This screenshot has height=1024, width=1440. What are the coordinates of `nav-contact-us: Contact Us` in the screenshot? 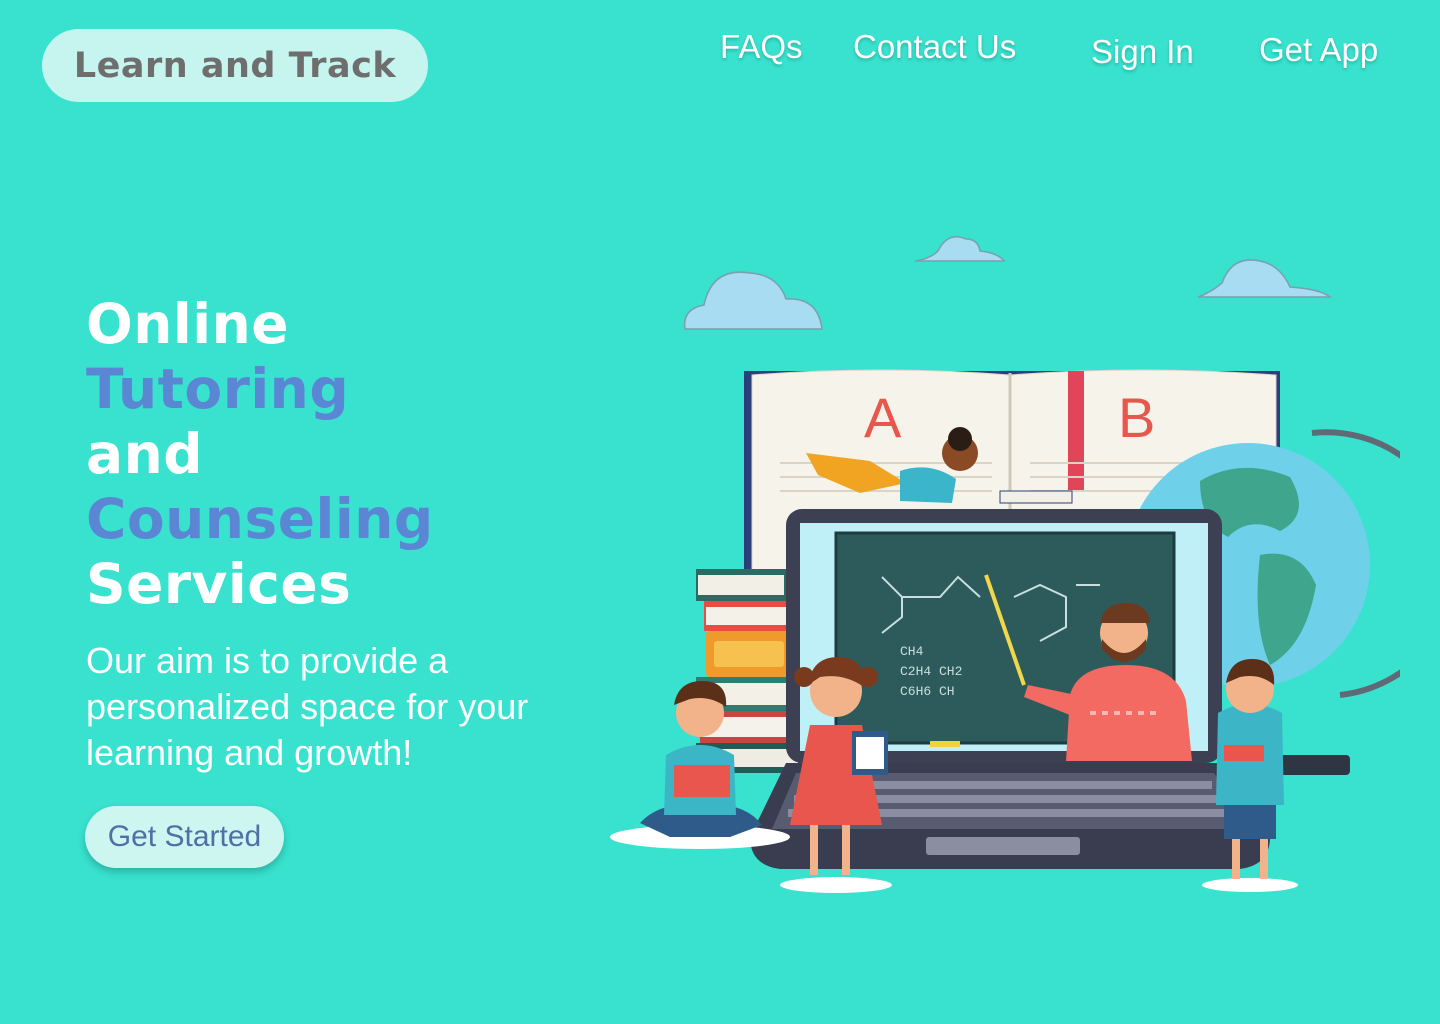 It's located at (934, 47).